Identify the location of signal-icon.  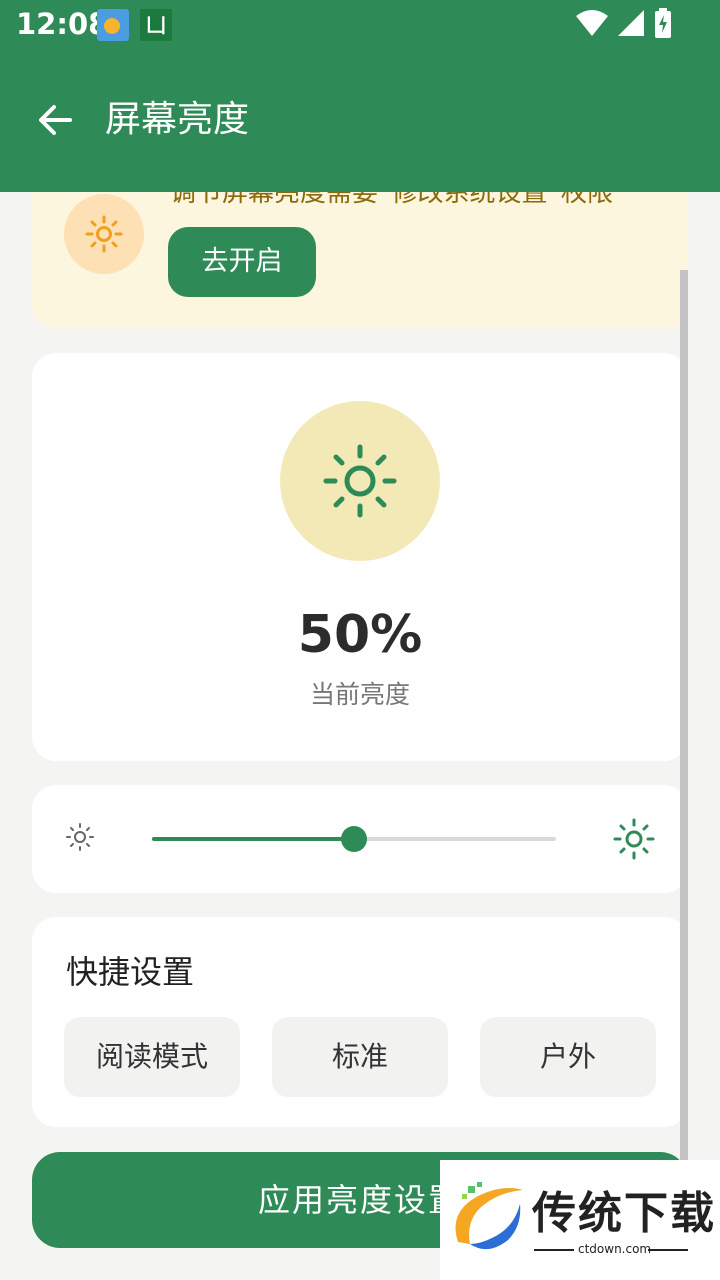
(631, 23).